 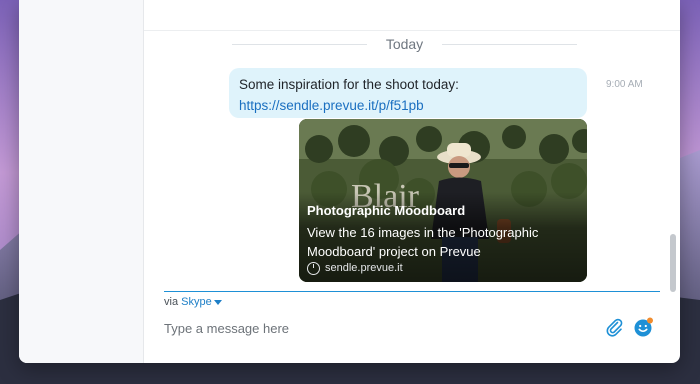 What do you see at coordinates (374, 328) in the screenshot?
I see `message-input` at bounding box center [374, 328].